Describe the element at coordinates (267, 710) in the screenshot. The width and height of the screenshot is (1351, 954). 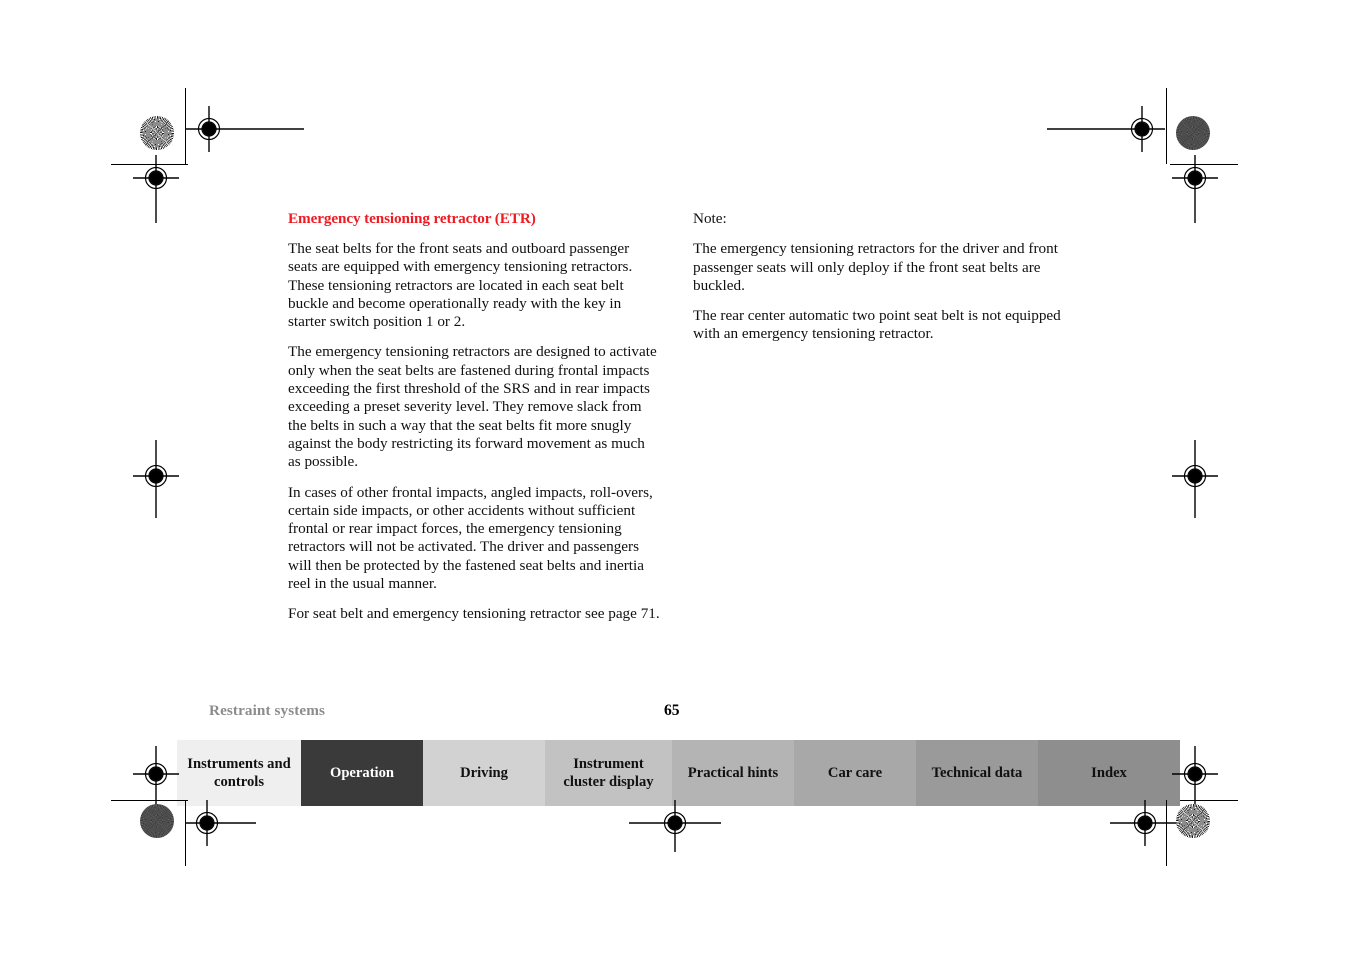
I see `footer-section-label: Restraint systems` at that location.